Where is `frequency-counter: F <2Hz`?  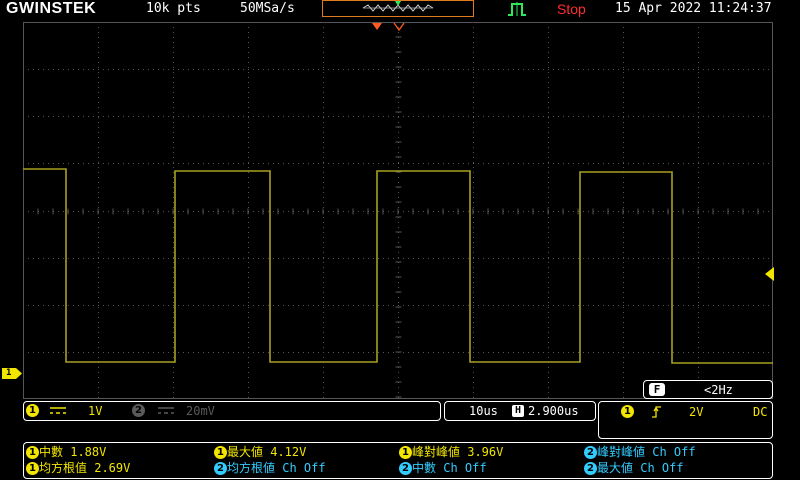
frequency-counter: F <2Hz is located at coordinates (708, 389).